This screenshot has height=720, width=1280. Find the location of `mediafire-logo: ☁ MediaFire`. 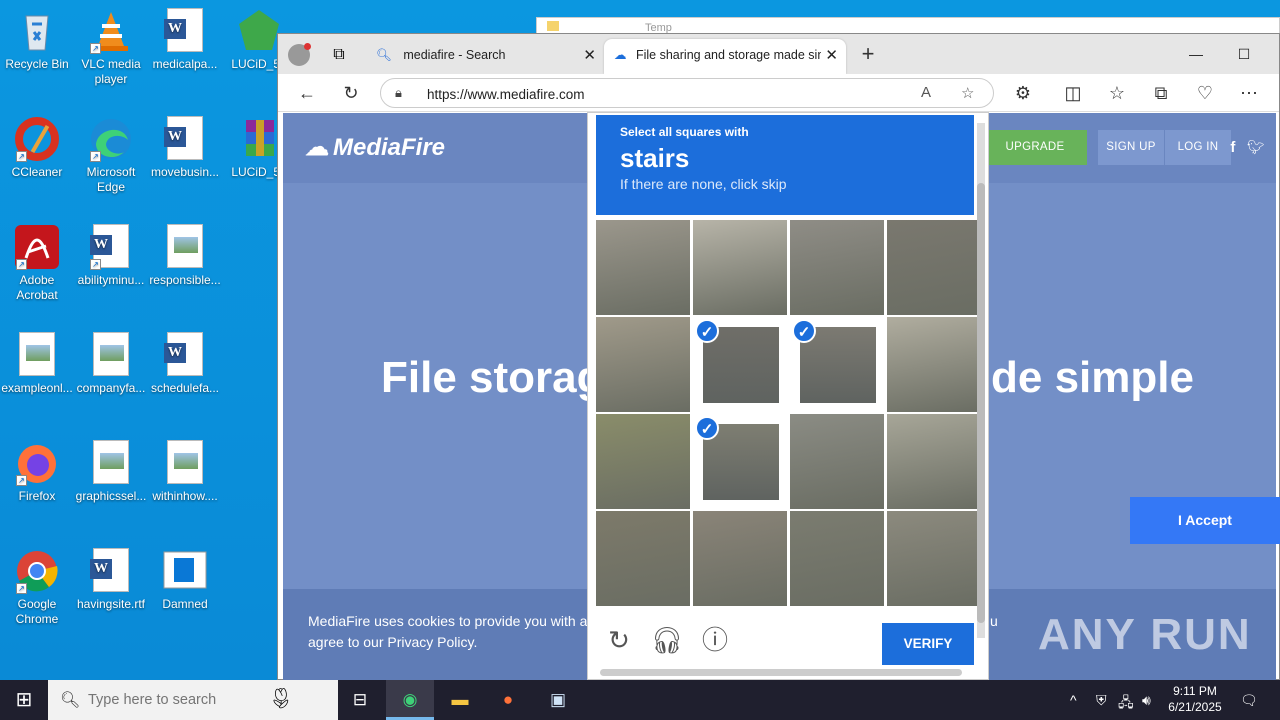

mediafire-logo: ☁ MediaFire is located at coordinates (375, 147).